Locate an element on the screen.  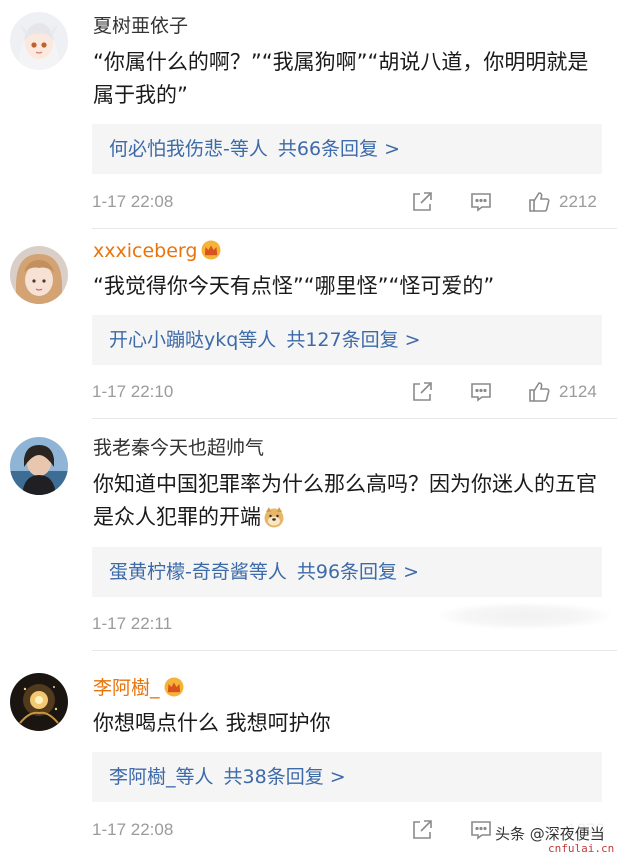
comment-text-body: 你知道中国犯罪率为什么那么高吗？因为你迷人的五官是众人犯罪的开端 is located at coordinates (345, 500).